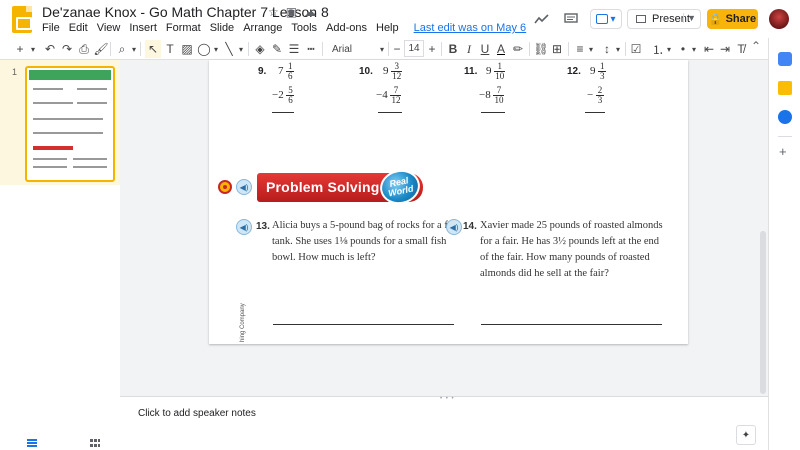 This screenshot has height=450, width=800. Describe the element at coordinates (78, 28) in the screenshot. I see `menu-edit: Edit` at that location.